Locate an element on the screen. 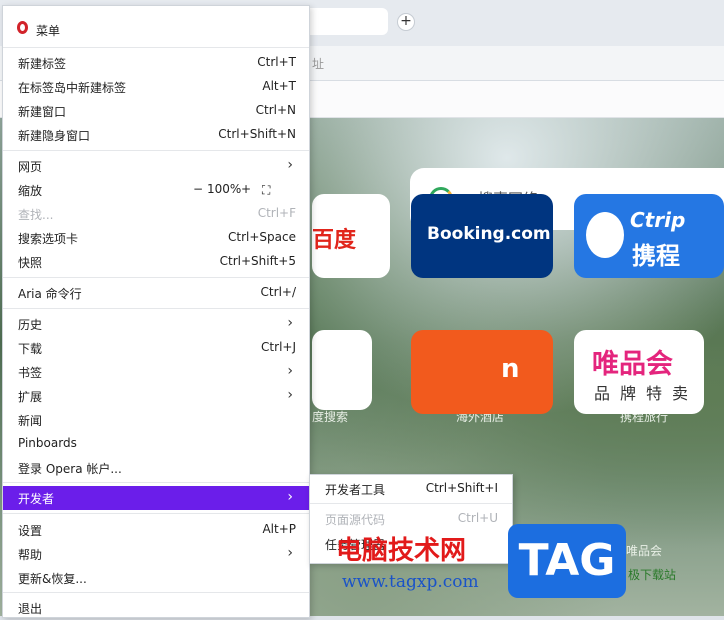 The image size is (724, 620). fullscreen-icon: ⛶ is located at coordinates (266, 190).